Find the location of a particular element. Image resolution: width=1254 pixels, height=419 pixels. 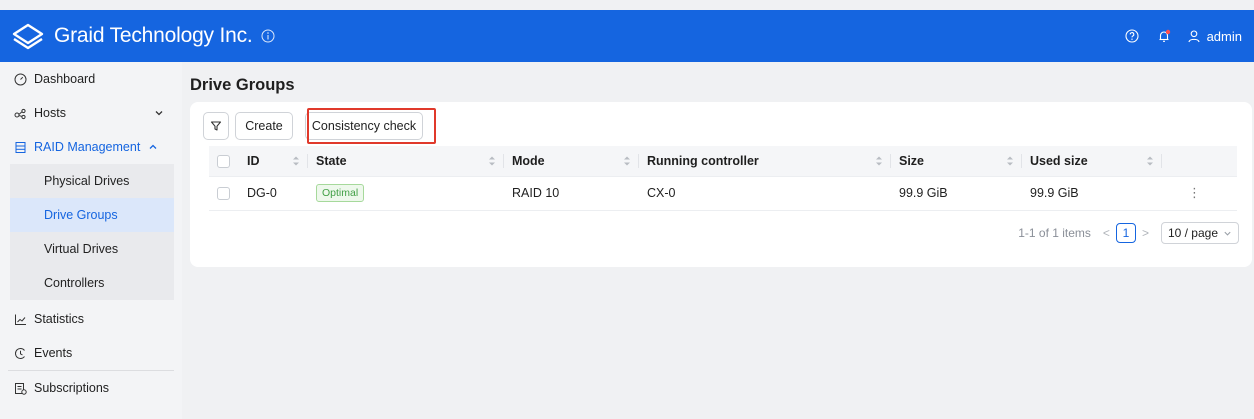

sidebar-subitem-drive-groups: Drive Groups is located at coordinates (92, 215).